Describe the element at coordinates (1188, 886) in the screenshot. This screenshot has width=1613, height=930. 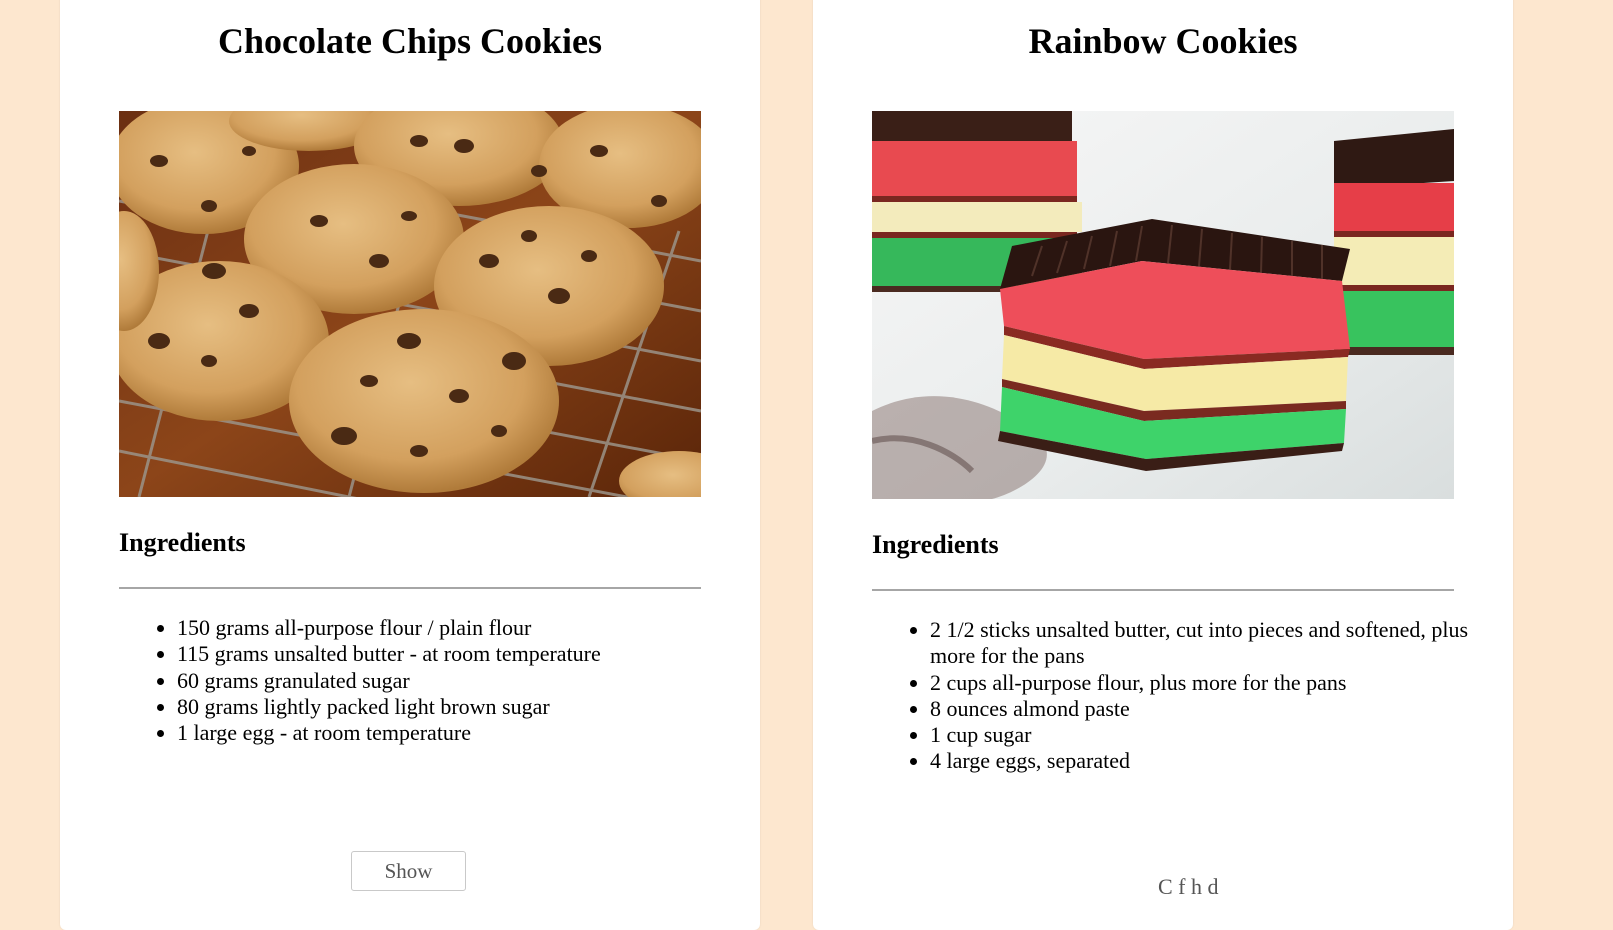
I see `partial-text: C f h d` at that location.